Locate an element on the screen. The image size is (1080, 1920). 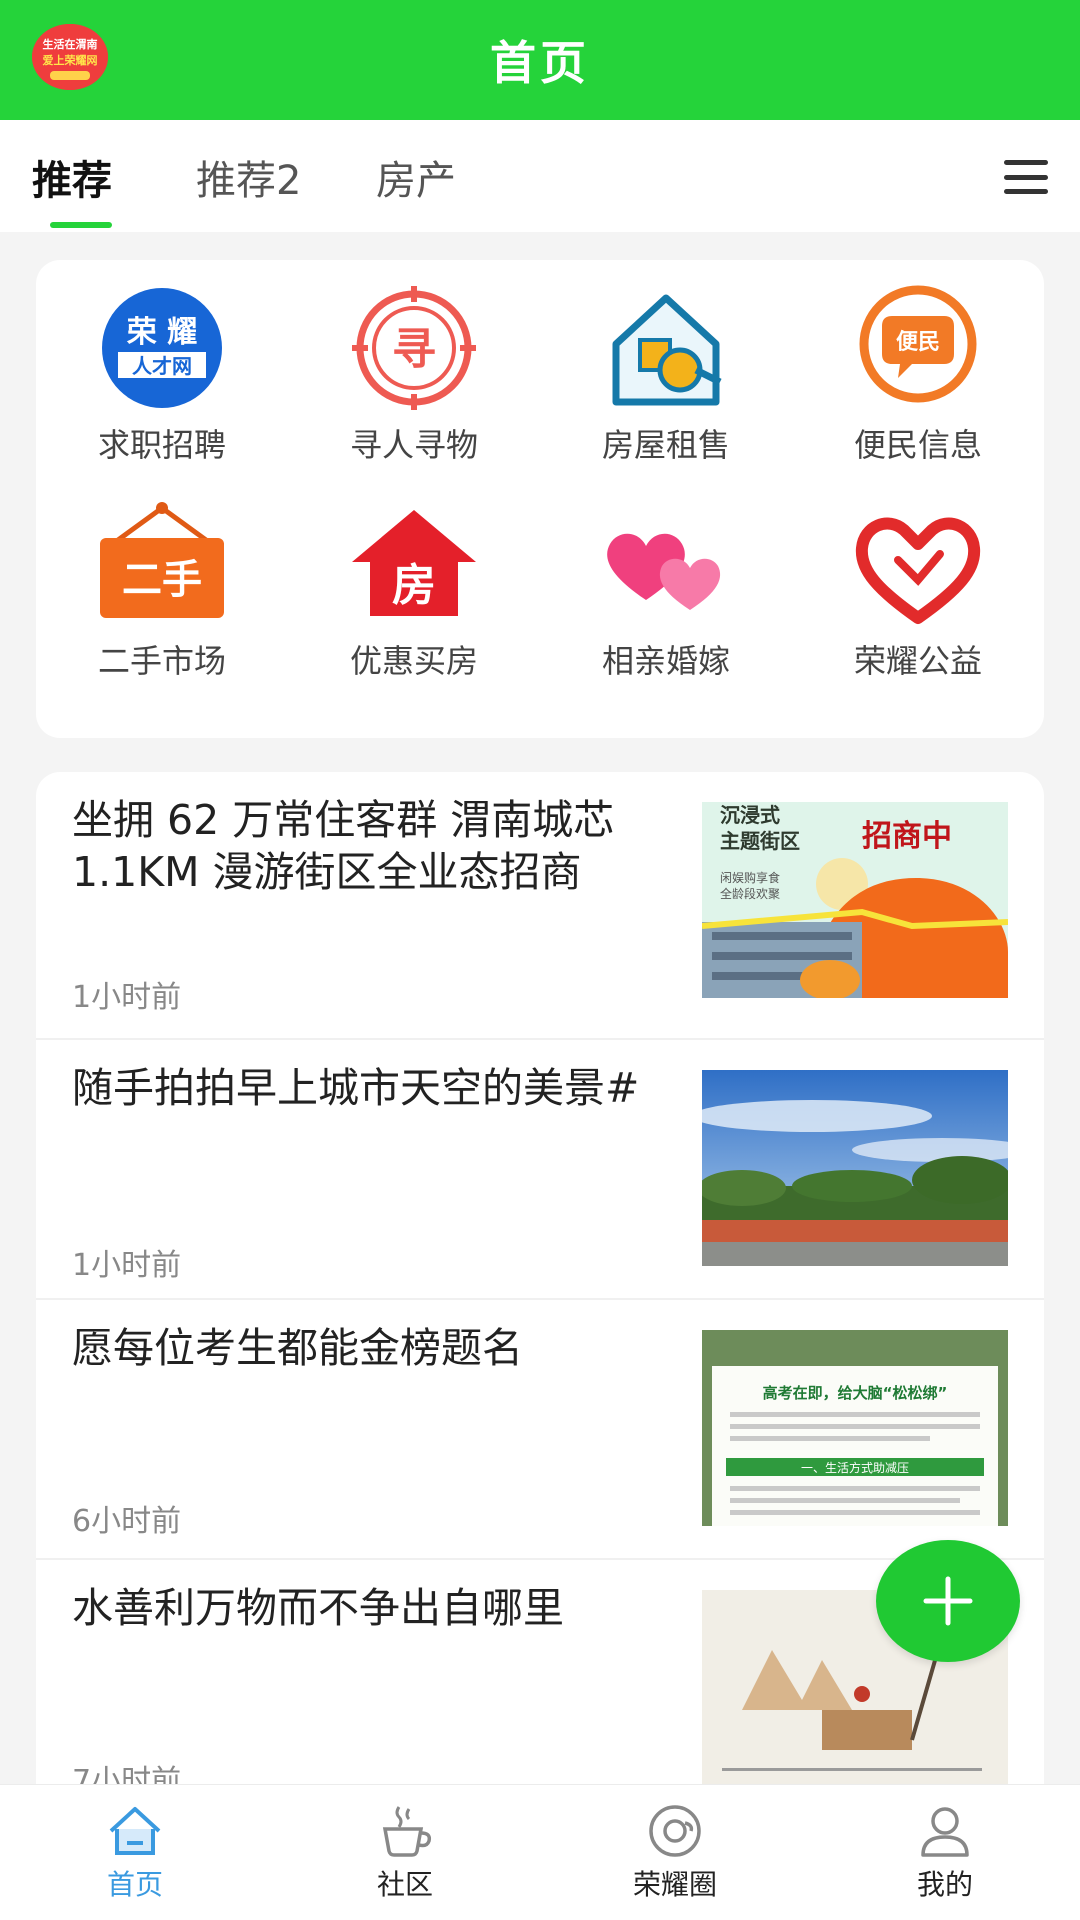
house-sale-icon: 房 is located at coordinates (414, 563).